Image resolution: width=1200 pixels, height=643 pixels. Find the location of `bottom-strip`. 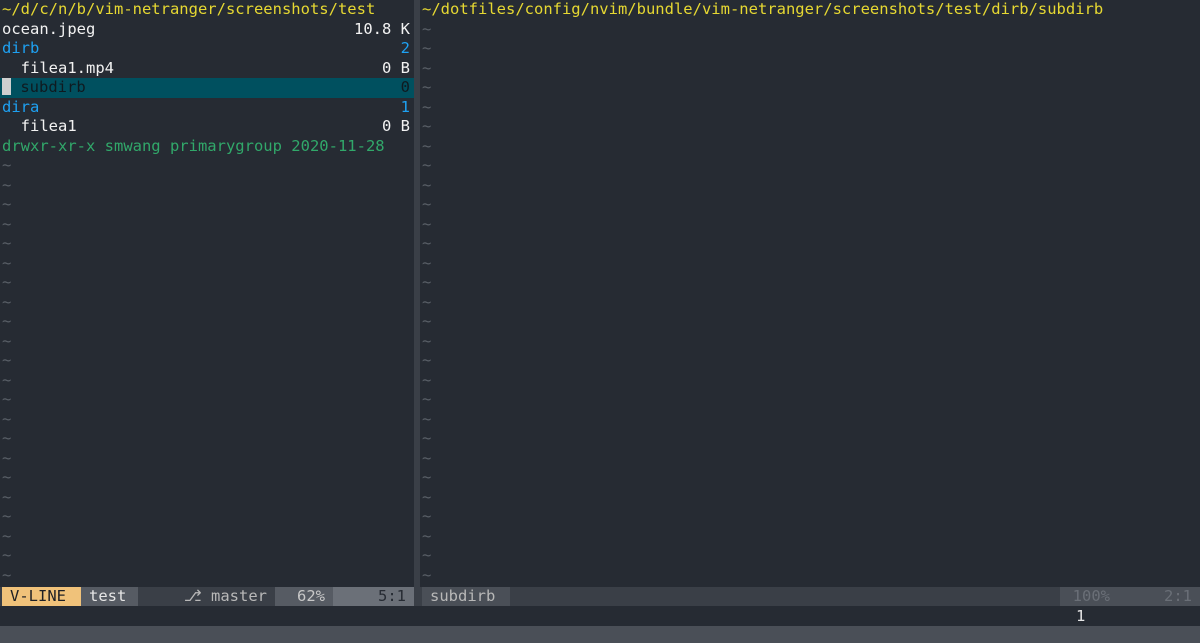

bottom-strip is located at coordinates (600, 634).